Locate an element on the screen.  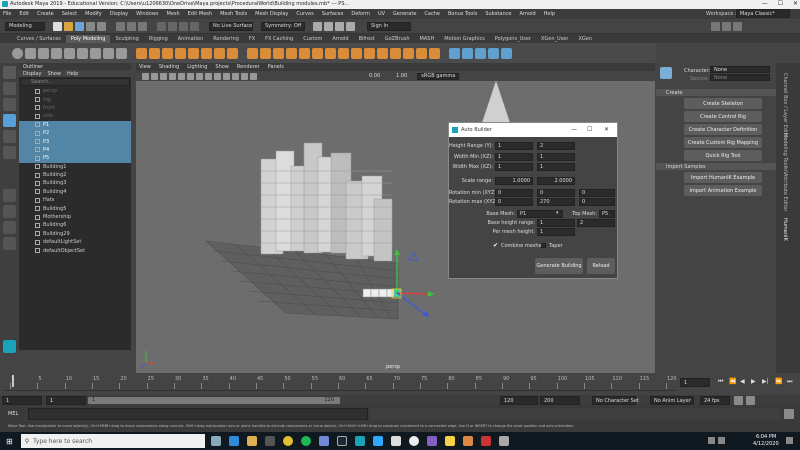
shelf-tab-poly-modeling: Poly Modeling is located at coordinates (88, 38).